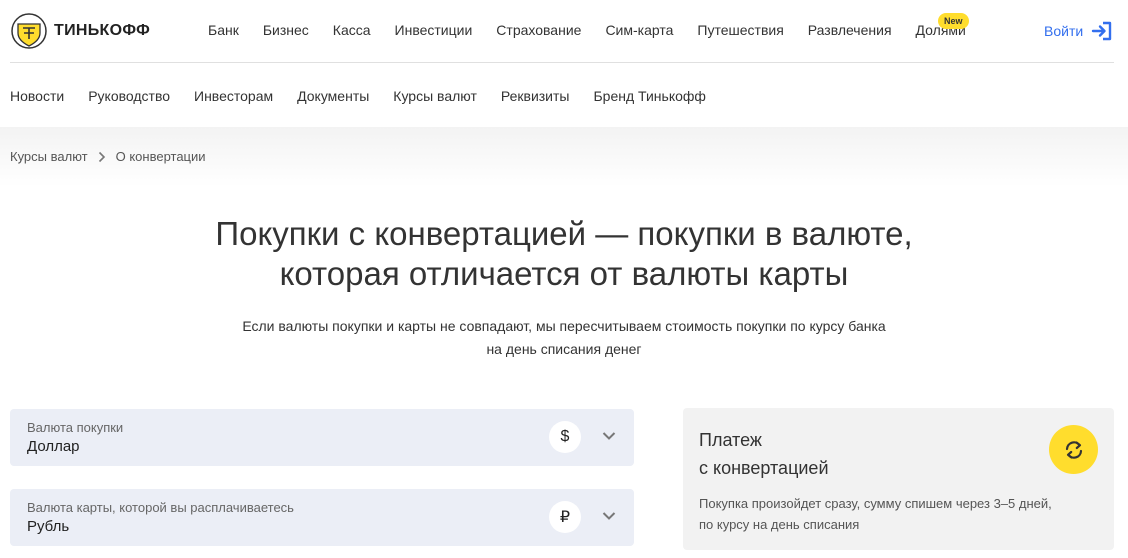  What do you see at coordinates (730, 440) in the screenshot?
I see `info-card-title-line-1: Платеж` at bounding box center [730, 440].